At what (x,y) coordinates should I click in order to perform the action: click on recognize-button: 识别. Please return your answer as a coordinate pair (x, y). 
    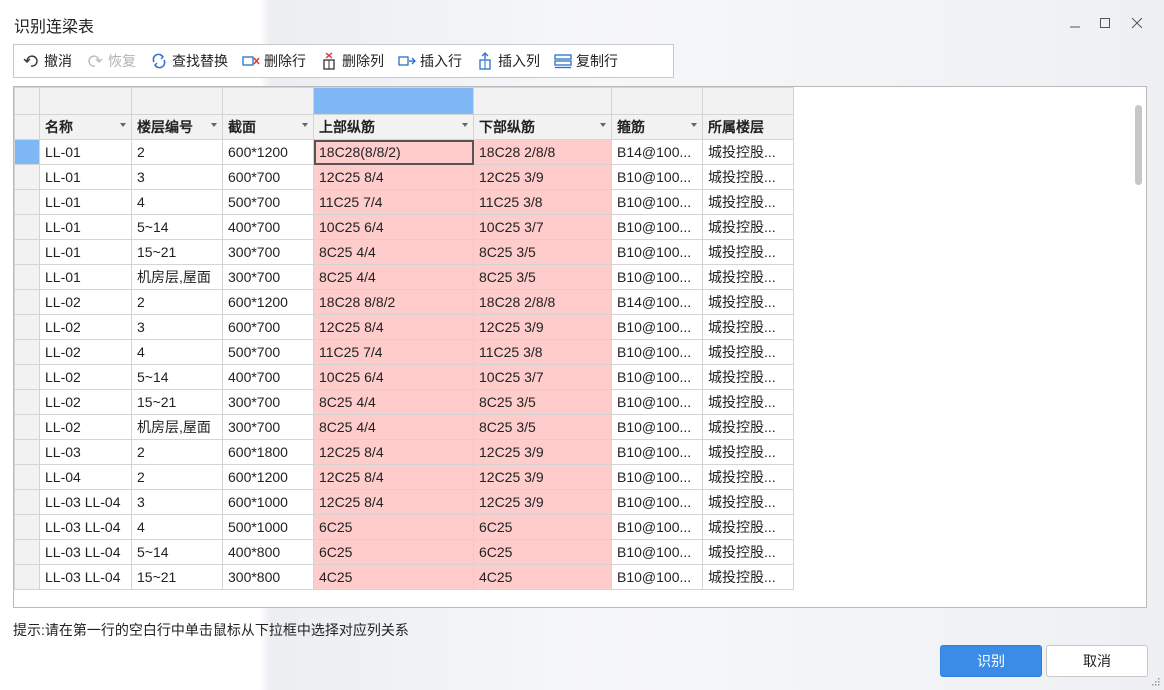
    Looking at the image, I should click on (991, 661).